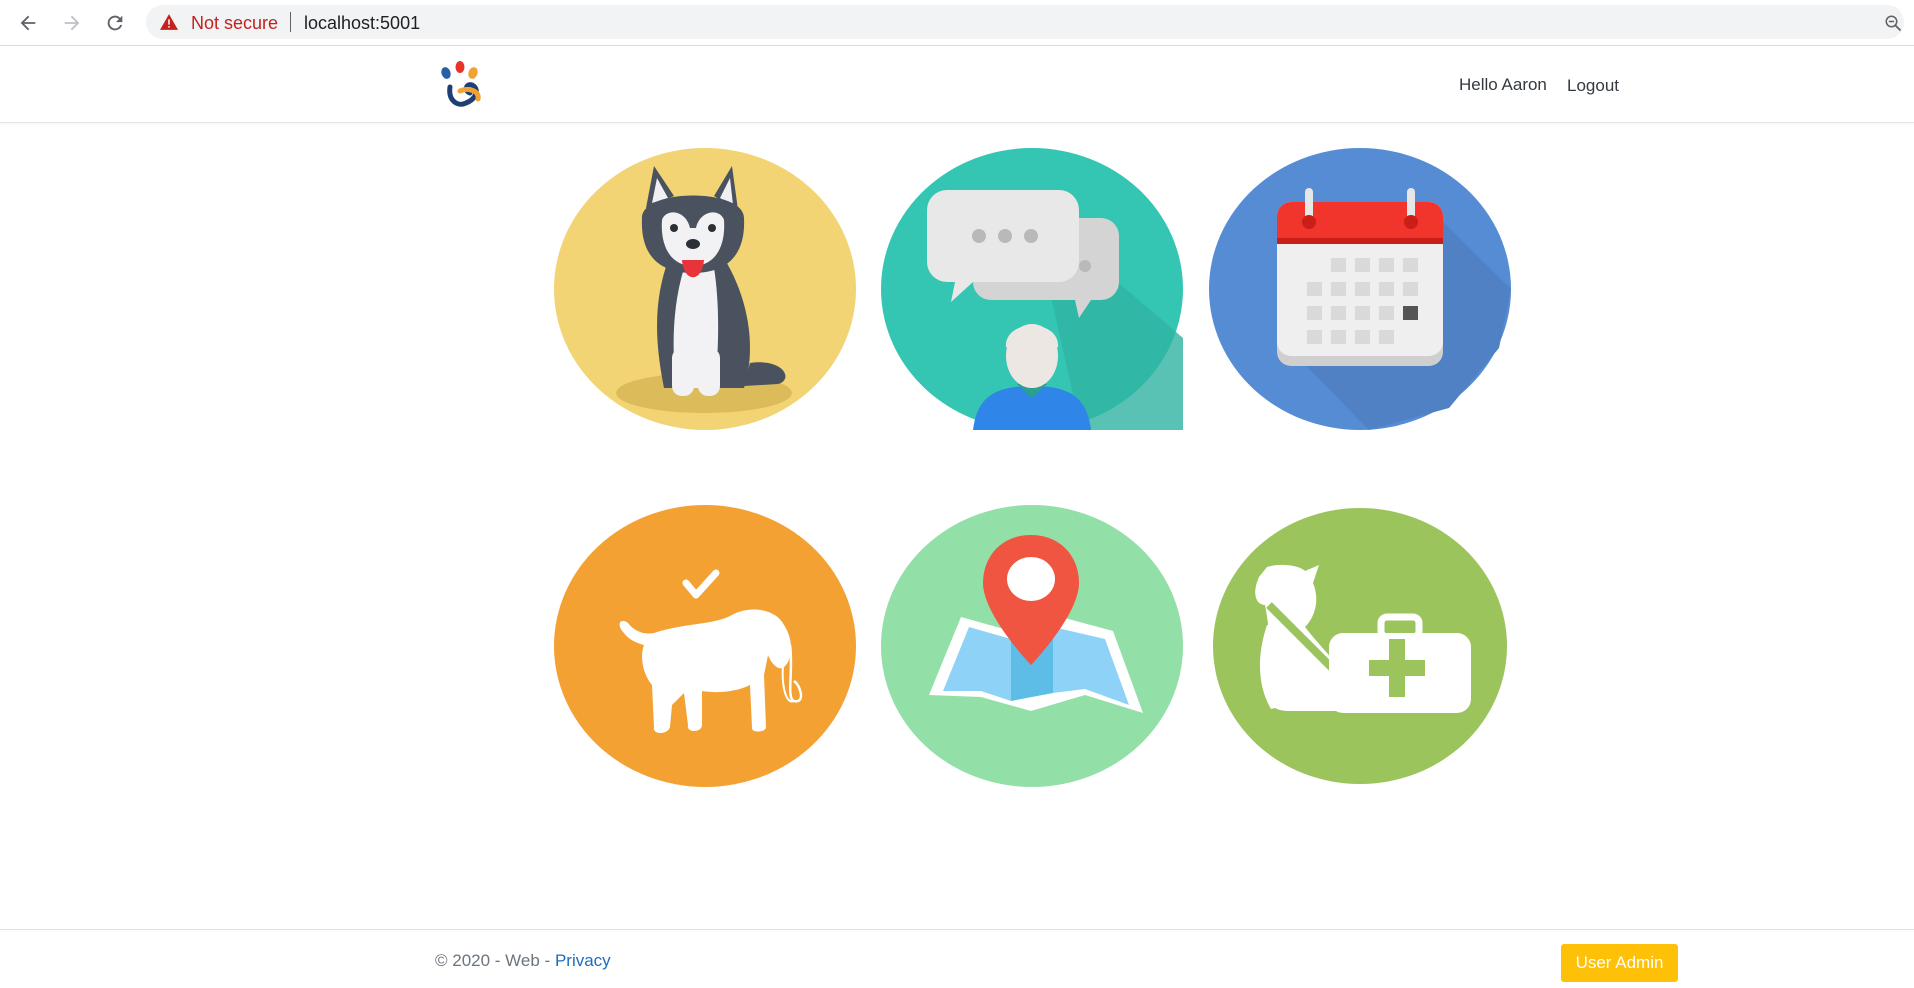 The image size is (1914, 988). What do you see at coordinates (290, 22) in the screenshot?
I see `separator` at bounding box center [290, 22].